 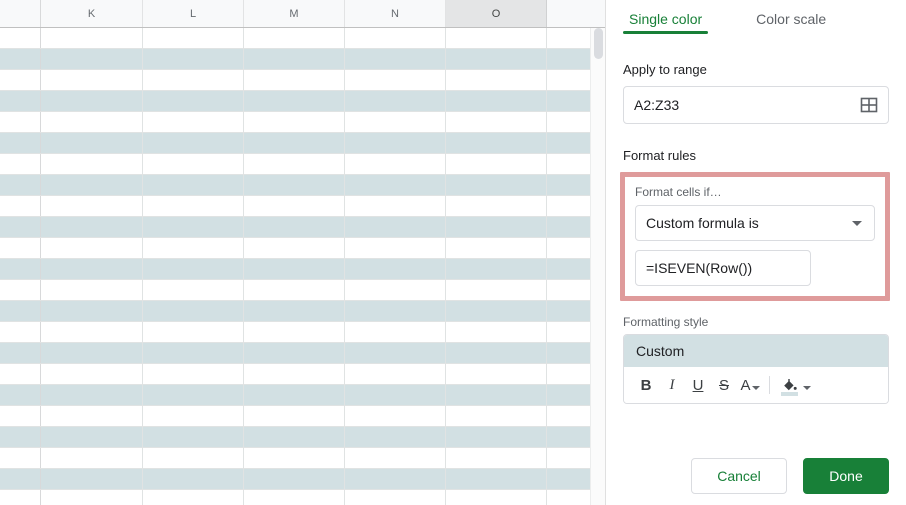 I want to click on underline-icon: U, so click(x=698, y=385).